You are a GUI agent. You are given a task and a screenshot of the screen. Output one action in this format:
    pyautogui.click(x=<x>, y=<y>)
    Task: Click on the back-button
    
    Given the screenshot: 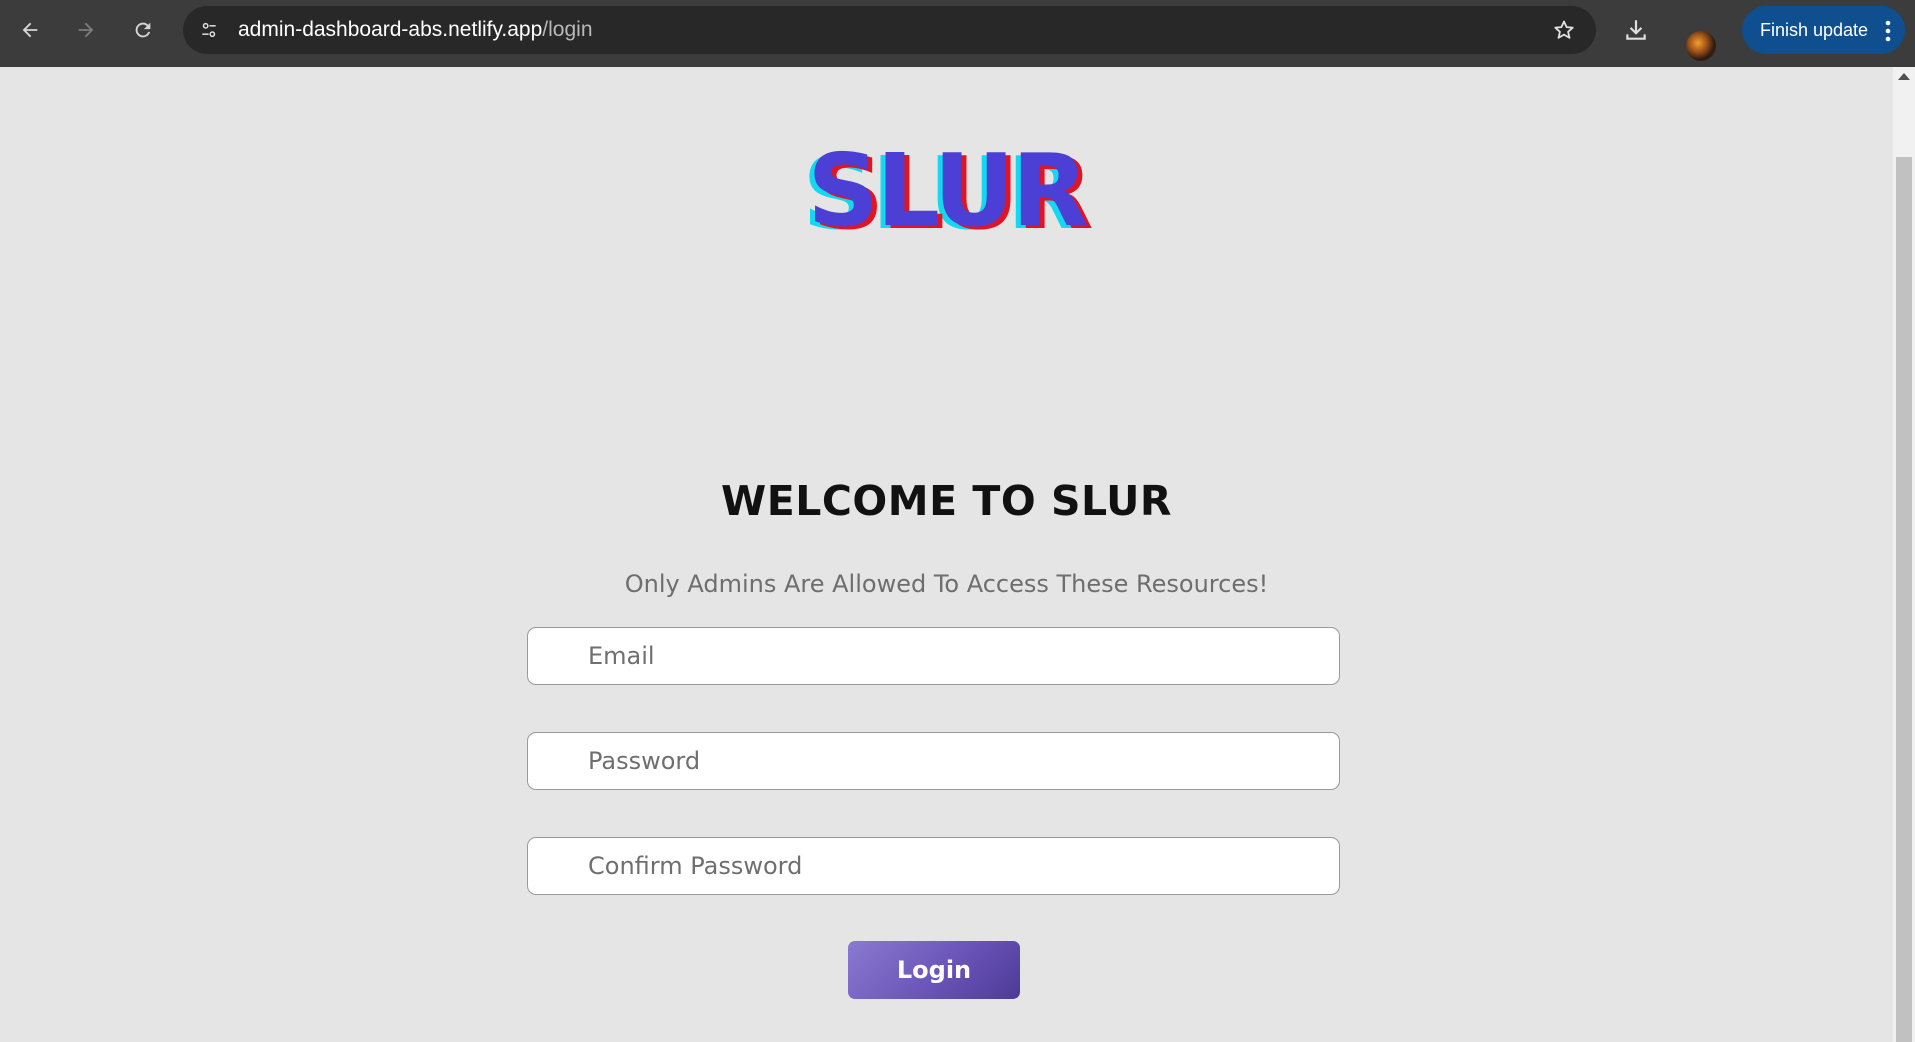 What is the action you would take?
    pyautogui.click(x=30, y=30)
    